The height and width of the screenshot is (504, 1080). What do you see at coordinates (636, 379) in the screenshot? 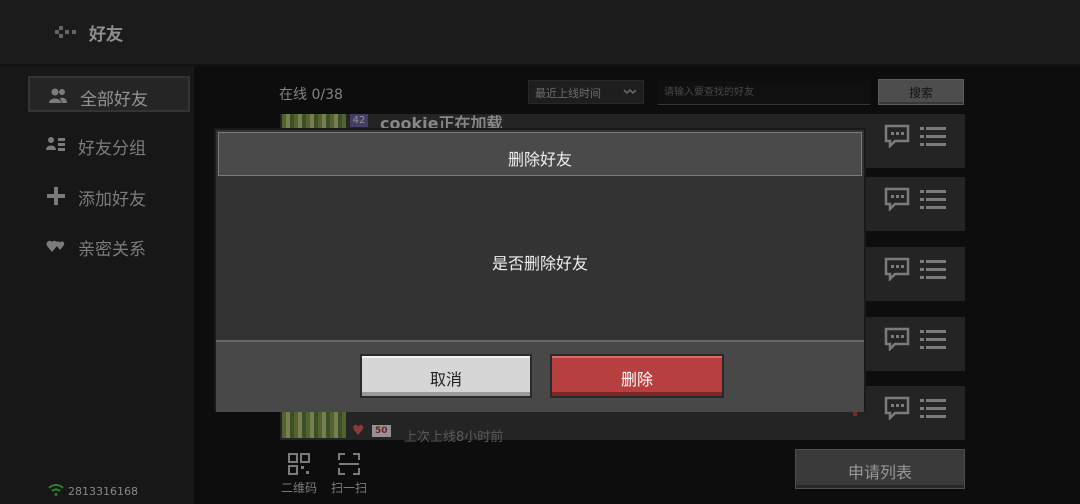
I see `delete-button-label: 删除` at bounding box center [636, 379].